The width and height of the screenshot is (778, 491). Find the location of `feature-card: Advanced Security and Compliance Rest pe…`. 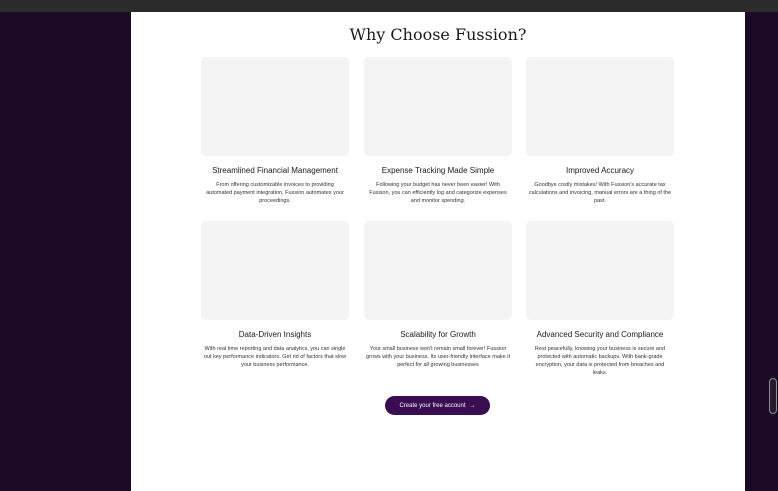

feature-card: Advanced Security and Compliance Rest pe… is located at coordinates (600, 299).